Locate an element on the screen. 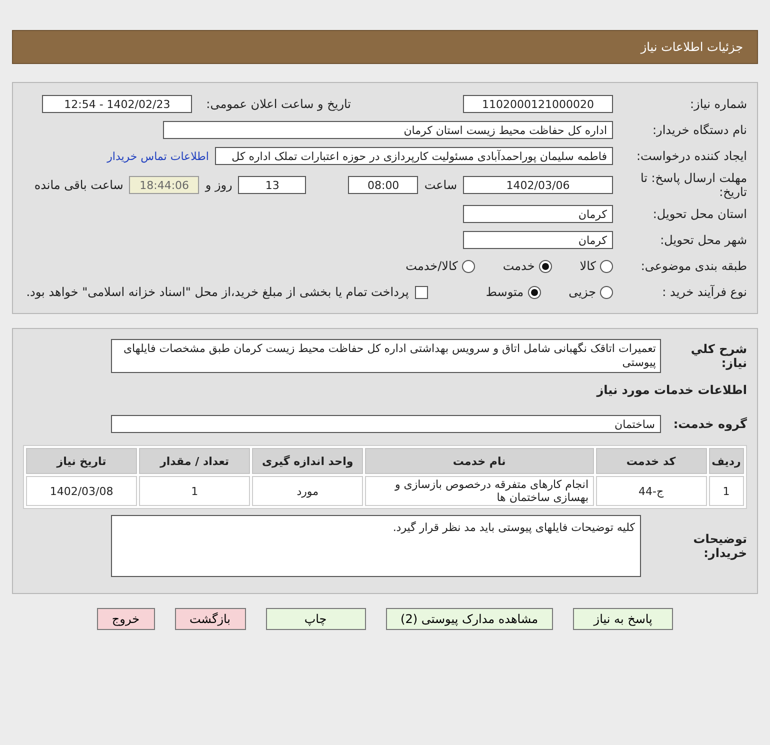 This screenshot has height=745, width=770. field-label: گروه خدمت: is located at coordinates (709, 424).